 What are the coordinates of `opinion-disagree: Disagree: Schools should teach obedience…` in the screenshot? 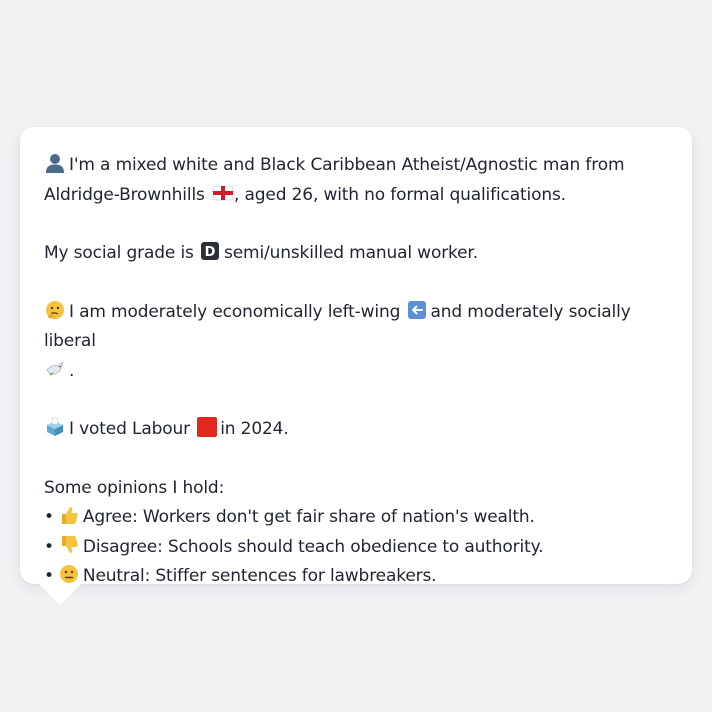 It's located at (313, 546).